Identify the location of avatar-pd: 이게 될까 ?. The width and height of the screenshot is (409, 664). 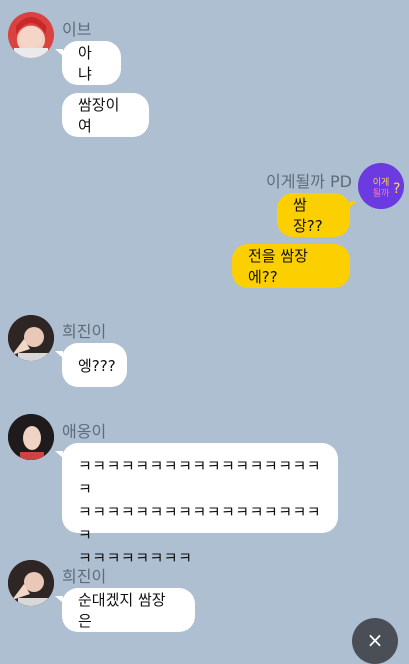
(381, 186).